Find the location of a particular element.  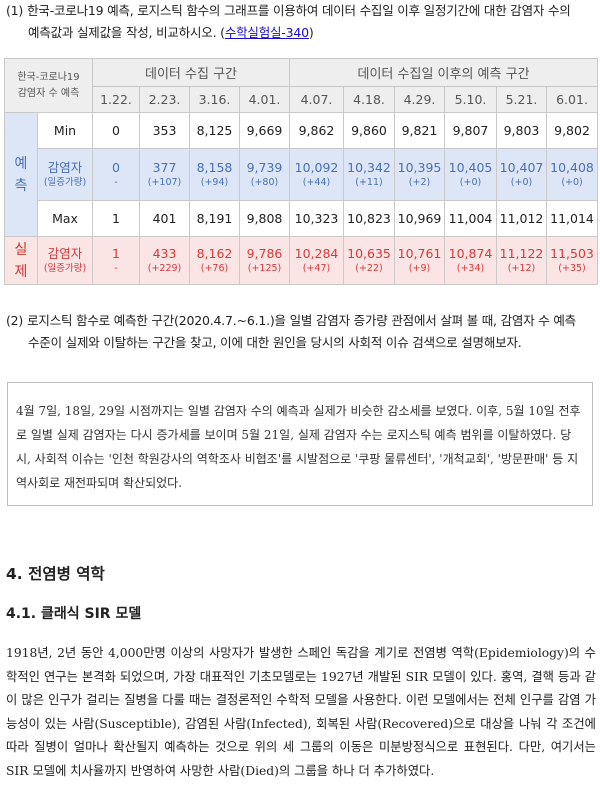

min-value-4: 9,862 is located at coordinates (316, 130).